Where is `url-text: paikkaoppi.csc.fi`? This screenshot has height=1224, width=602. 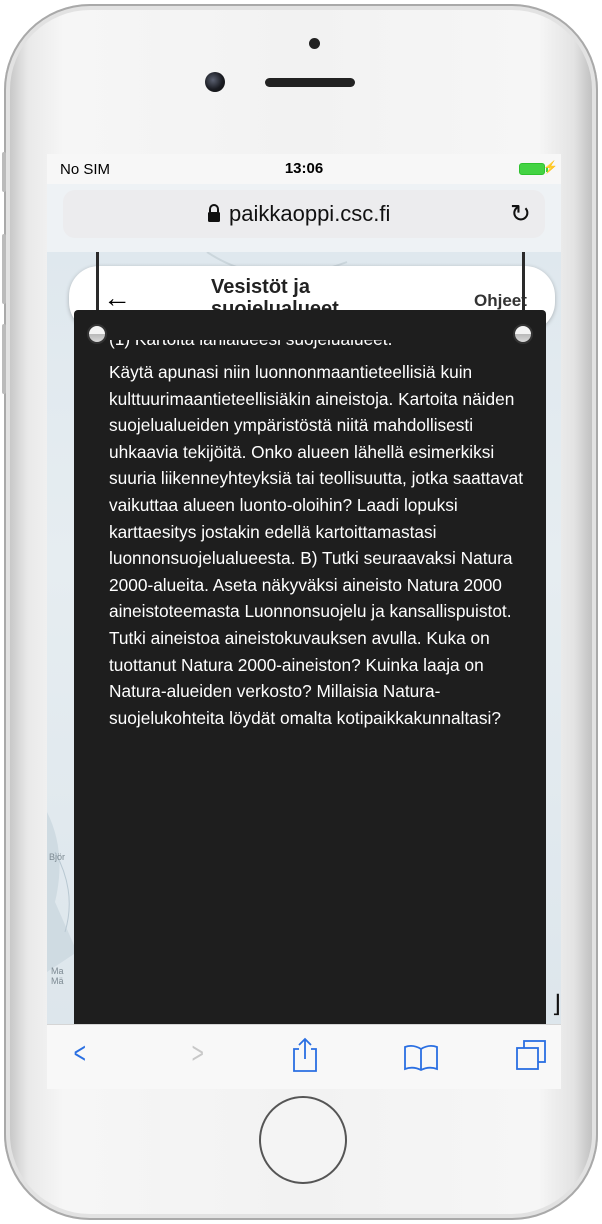
url-text: paikkaoppi.csc.fi is located at coordinates (310, 213).